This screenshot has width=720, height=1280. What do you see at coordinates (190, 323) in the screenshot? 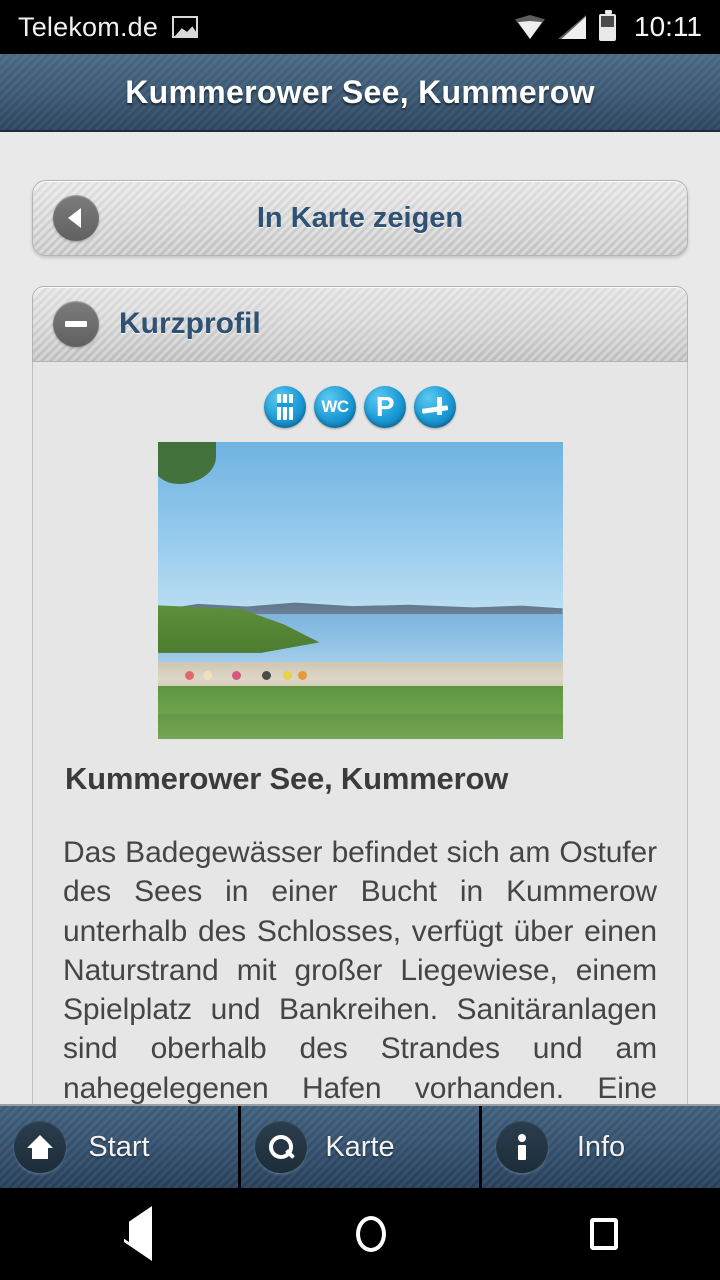
I see `kurzprofil-title: Kurzprofil` at bounding box center [190, 323].